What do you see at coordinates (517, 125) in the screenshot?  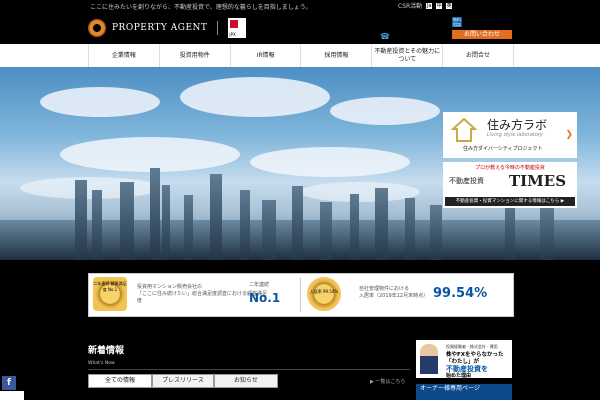 I see `lab-title: 住み方ラボ` at bounding box center [517, 125].